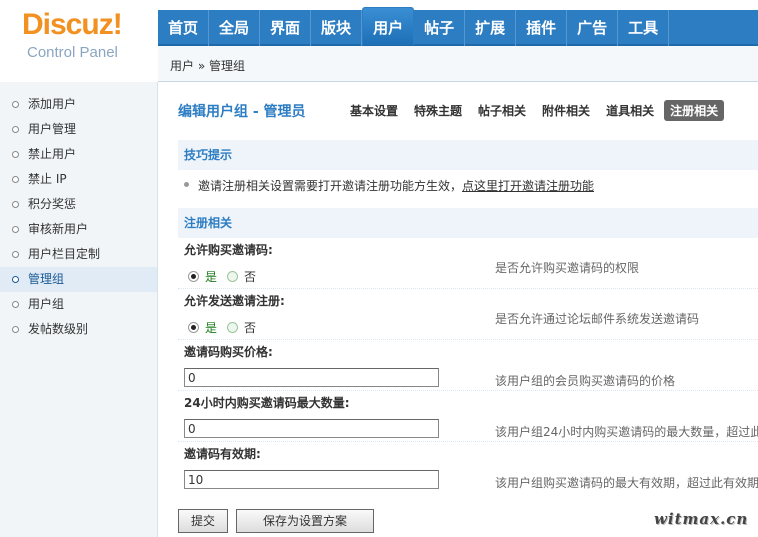 The image size is (758, 537). Describe the element at coordinates (337, 28) in the screenshot. I see `tab-forums: 版块` at that location.